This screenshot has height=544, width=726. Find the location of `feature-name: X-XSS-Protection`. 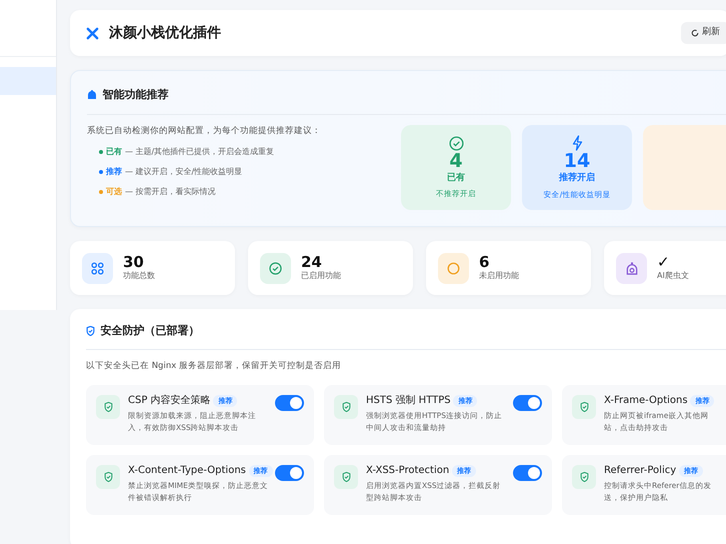

feature-name: X-XSS-Protection is located at coordinates (408, 471).